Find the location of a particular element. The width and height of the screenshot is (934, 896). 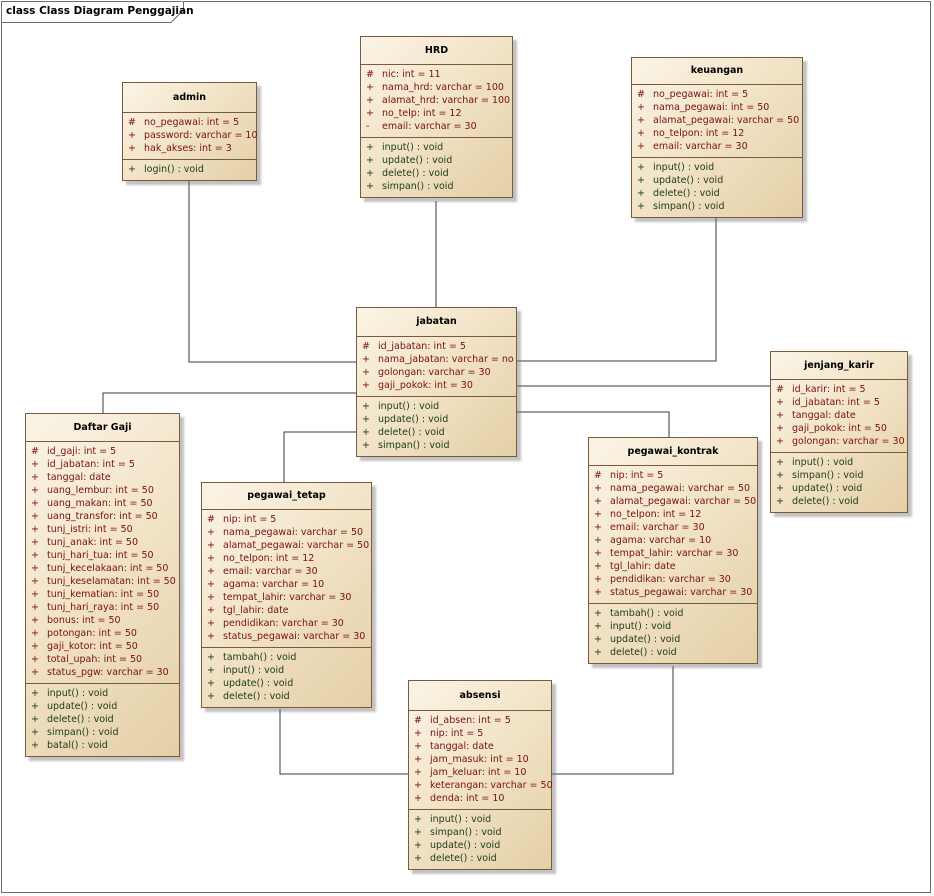

attribute-text: nama_hrd: varchar = 100 is located at coordinates (443, 87).